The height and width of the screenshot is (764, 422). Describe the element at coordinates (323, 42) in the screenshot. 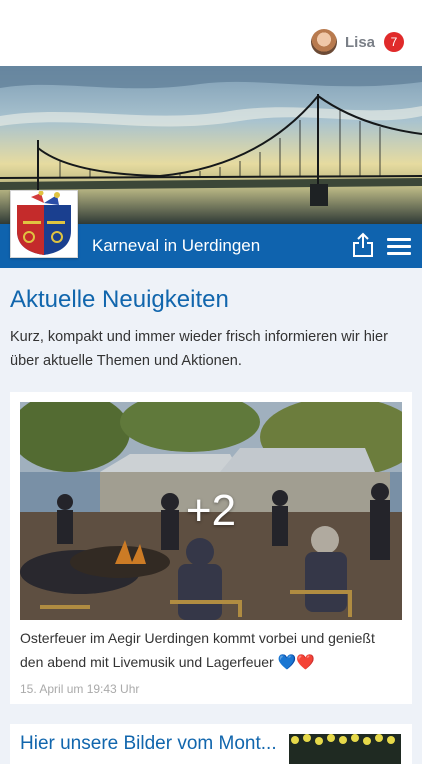

I see `avatar` at that location.